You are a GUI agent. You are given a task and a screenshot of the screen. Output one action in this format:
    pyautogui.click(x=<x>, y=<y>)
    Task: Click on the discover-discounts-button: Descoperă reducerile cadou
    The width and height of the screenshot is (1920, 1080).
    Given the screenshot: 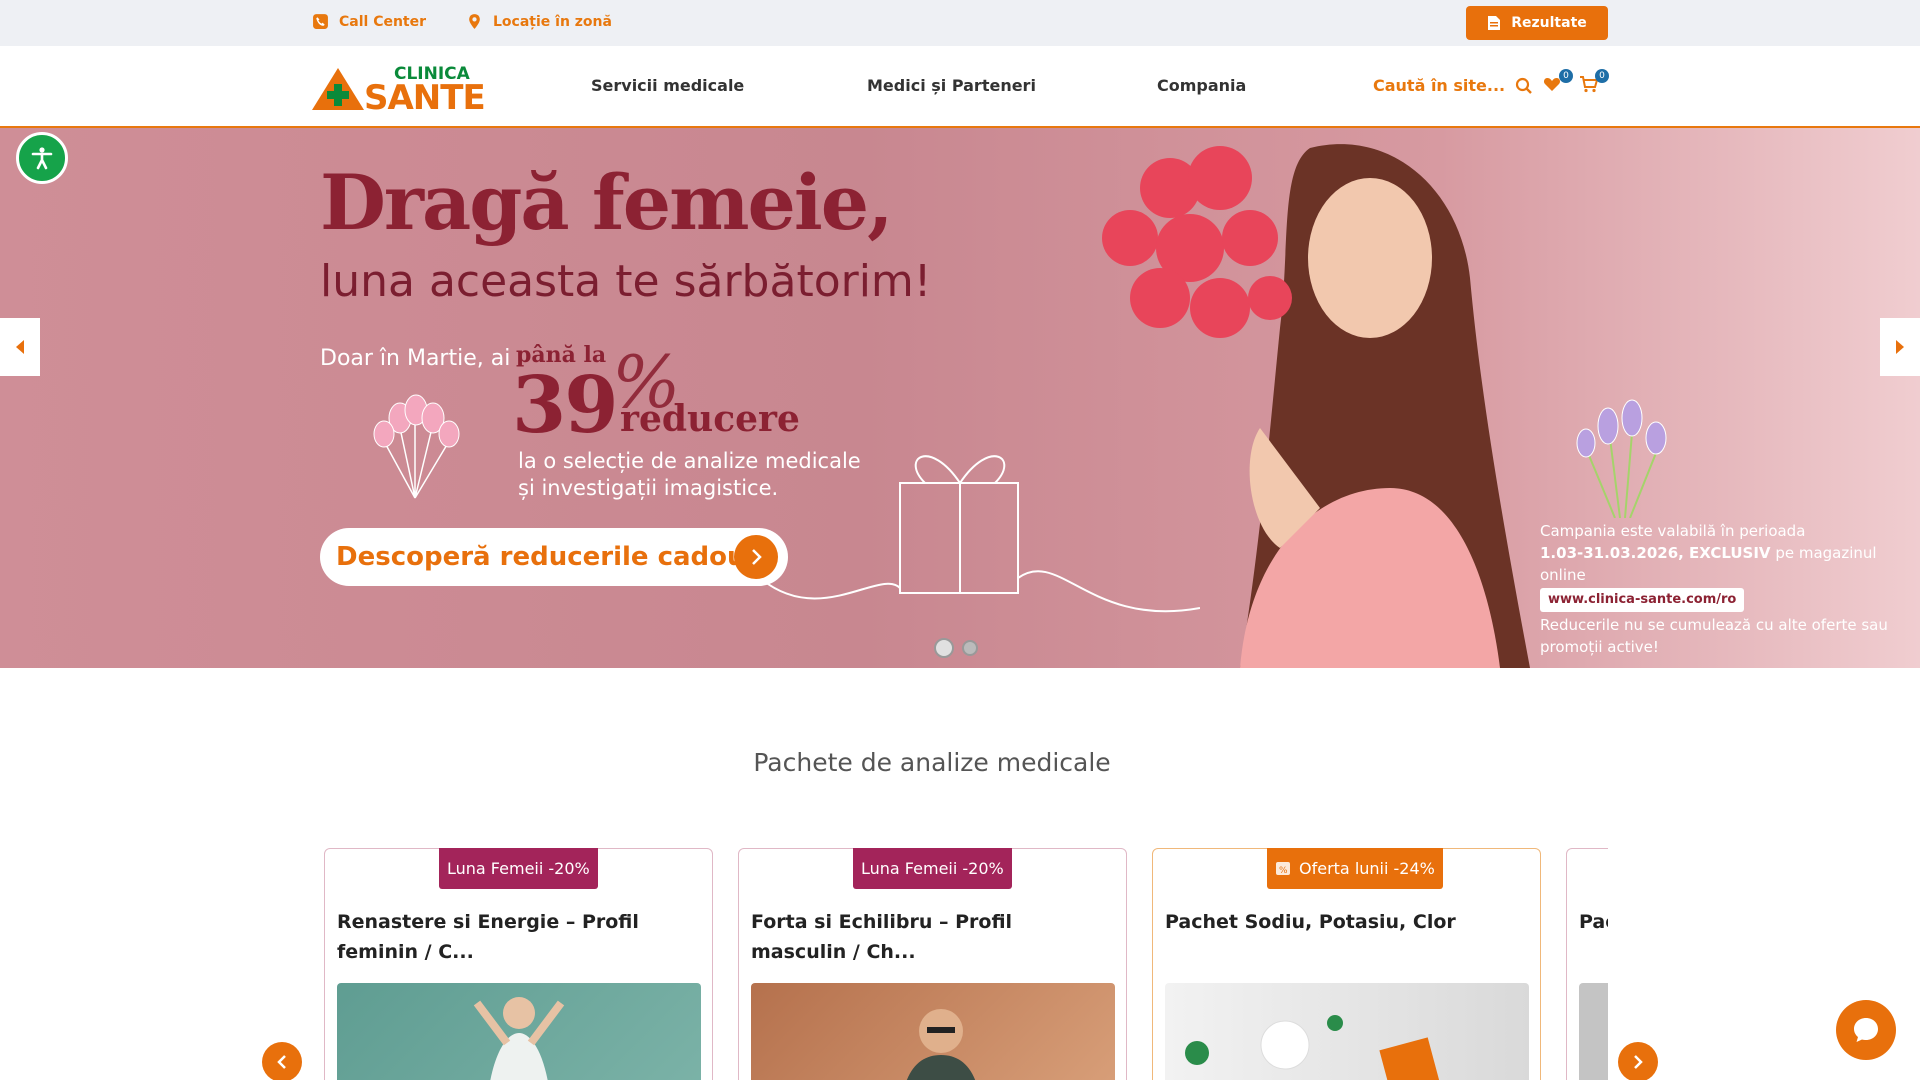 What is the action you would take?
    pyautogui.click(x=554, y=557)
    